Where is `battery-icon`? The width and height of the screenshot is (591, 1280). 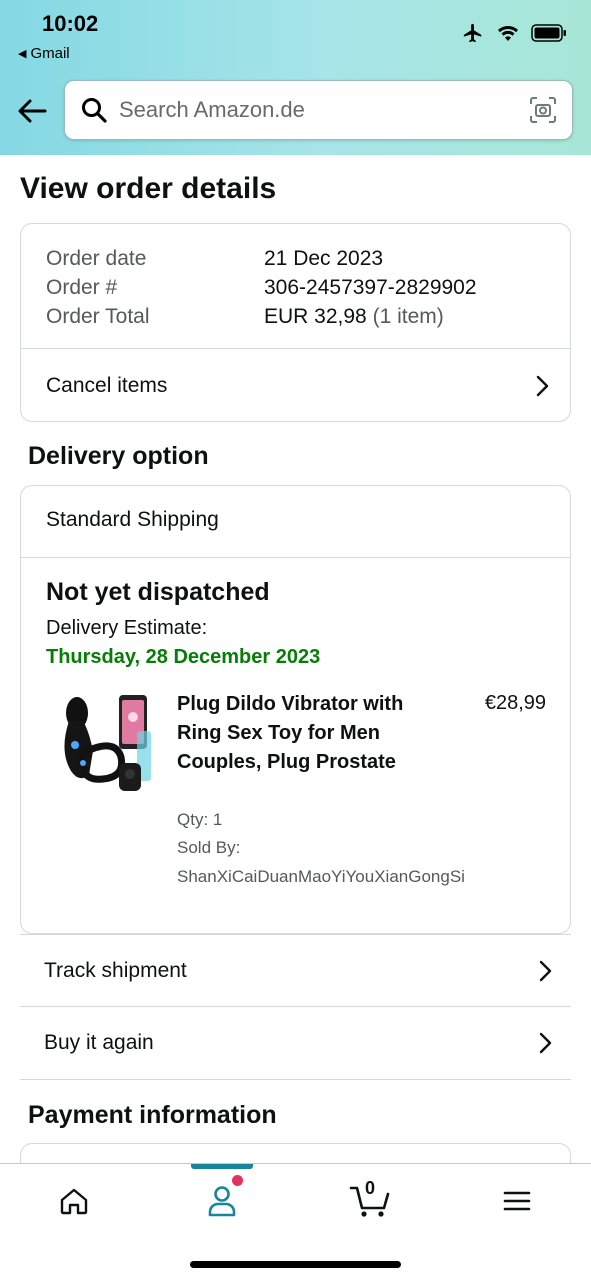
battery-icon is located at coordinates (548, 33).